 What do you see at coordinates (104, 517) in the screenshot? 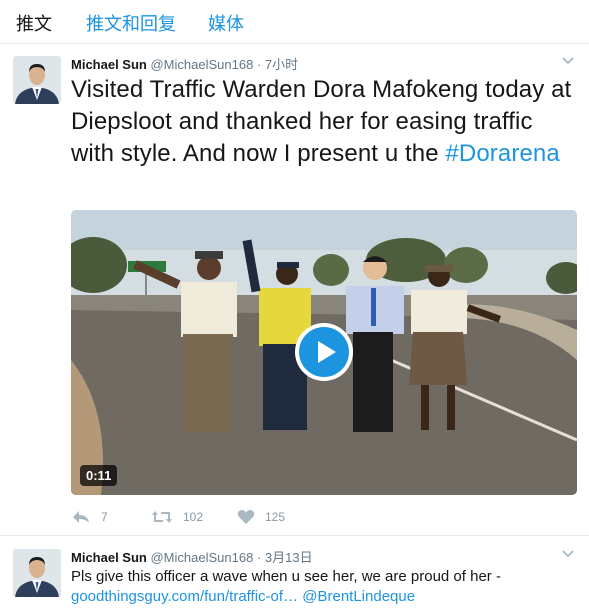
I see `reply-count: 7` at bounding box center [104, 517].